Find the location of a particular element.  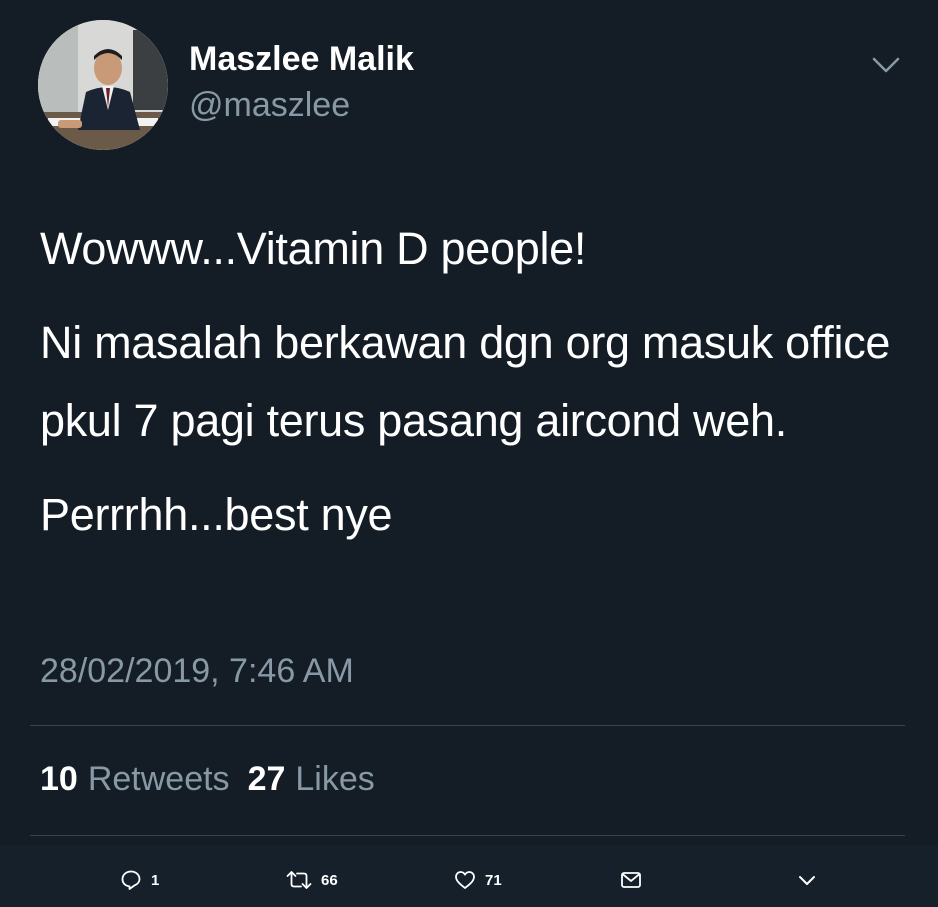

retweets-stat: 10 Retweets is located at coordinates (135, 779).